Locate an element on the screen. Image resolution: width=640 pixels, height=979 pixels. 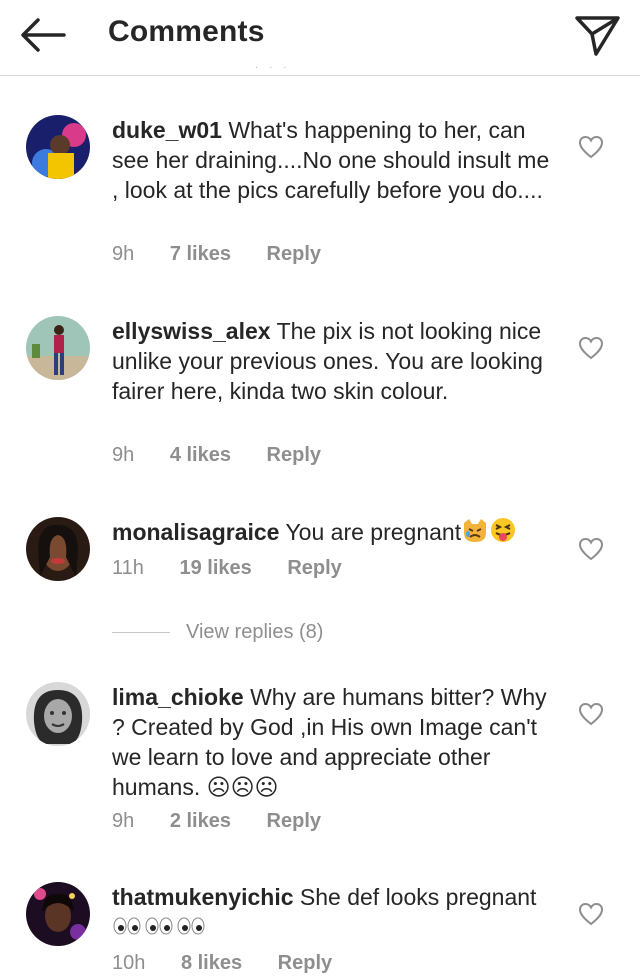
comment-username: ellyswiss_alex is located at coordinates (191, 331).